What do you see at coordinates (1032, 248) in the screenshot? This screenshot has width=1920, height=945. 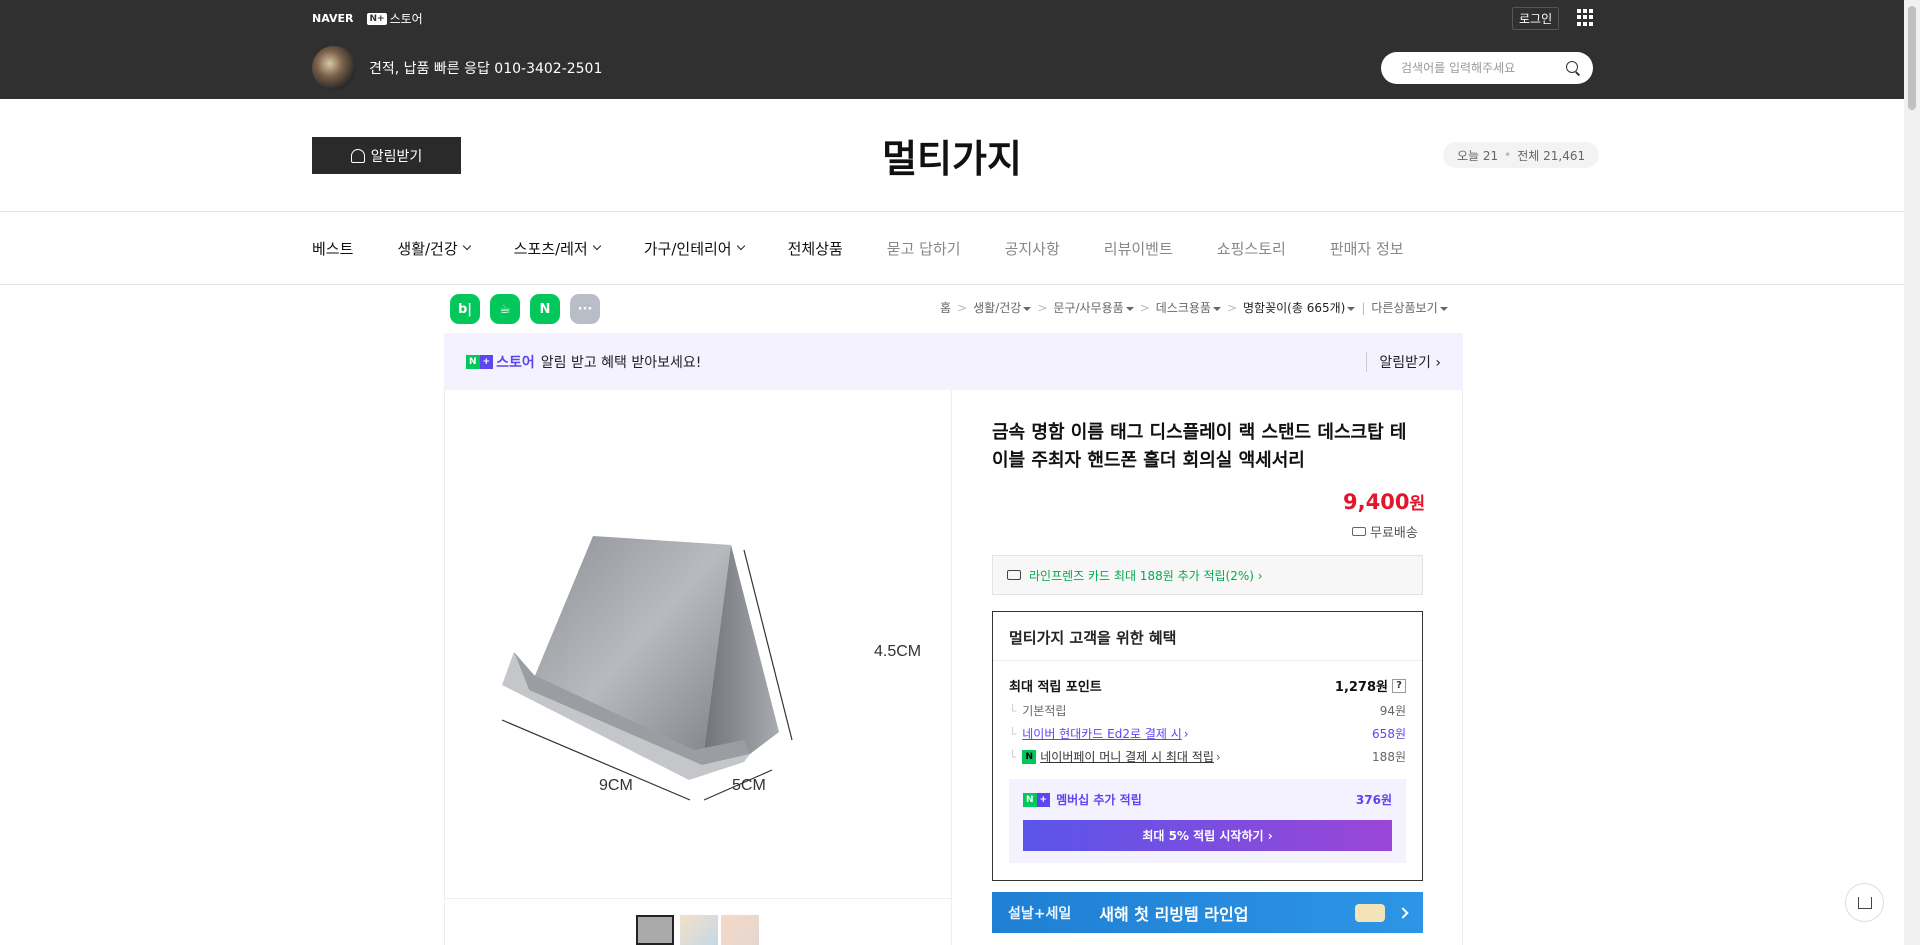 I see `nav-item-notice: 공지사항` at bounding box center [1032, 248].